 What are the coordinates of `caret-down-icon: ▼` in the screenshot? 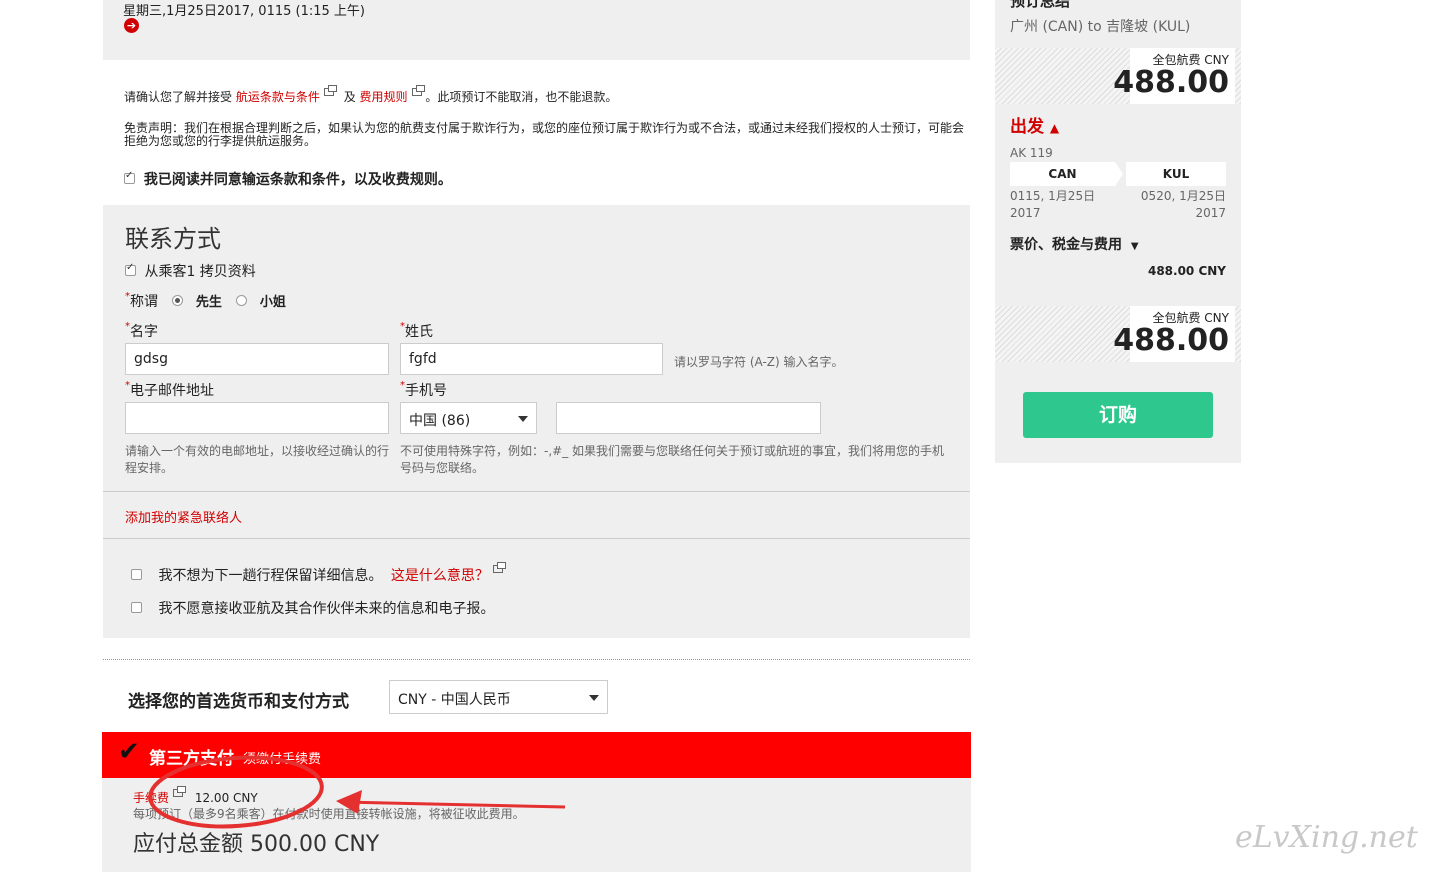 It's located at (1134, 246).